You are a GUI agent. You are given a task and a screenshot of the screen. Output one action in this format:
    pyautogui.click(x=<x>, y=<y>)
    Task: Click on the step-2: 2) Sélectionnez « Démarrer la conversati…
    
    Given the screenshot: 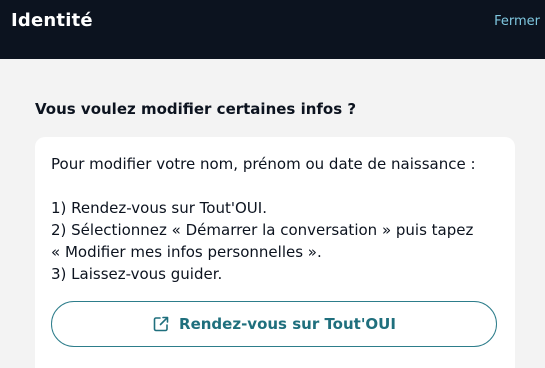 What is the action you would take?
    pyautogui.click(x=262, y=230)
    